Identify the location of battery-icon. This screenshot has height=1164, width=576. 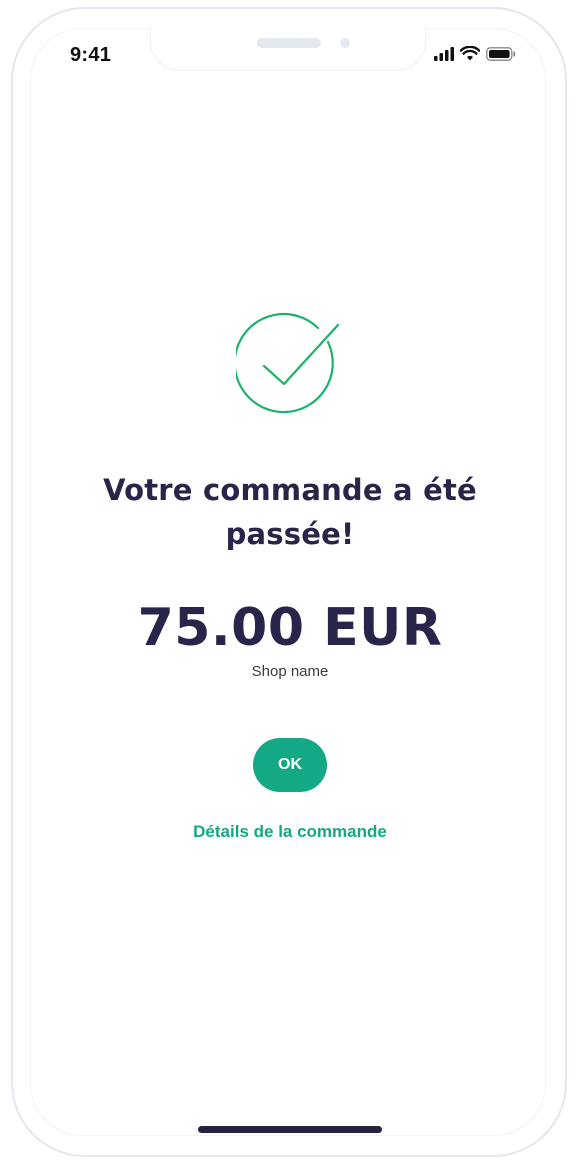
(501, 56).